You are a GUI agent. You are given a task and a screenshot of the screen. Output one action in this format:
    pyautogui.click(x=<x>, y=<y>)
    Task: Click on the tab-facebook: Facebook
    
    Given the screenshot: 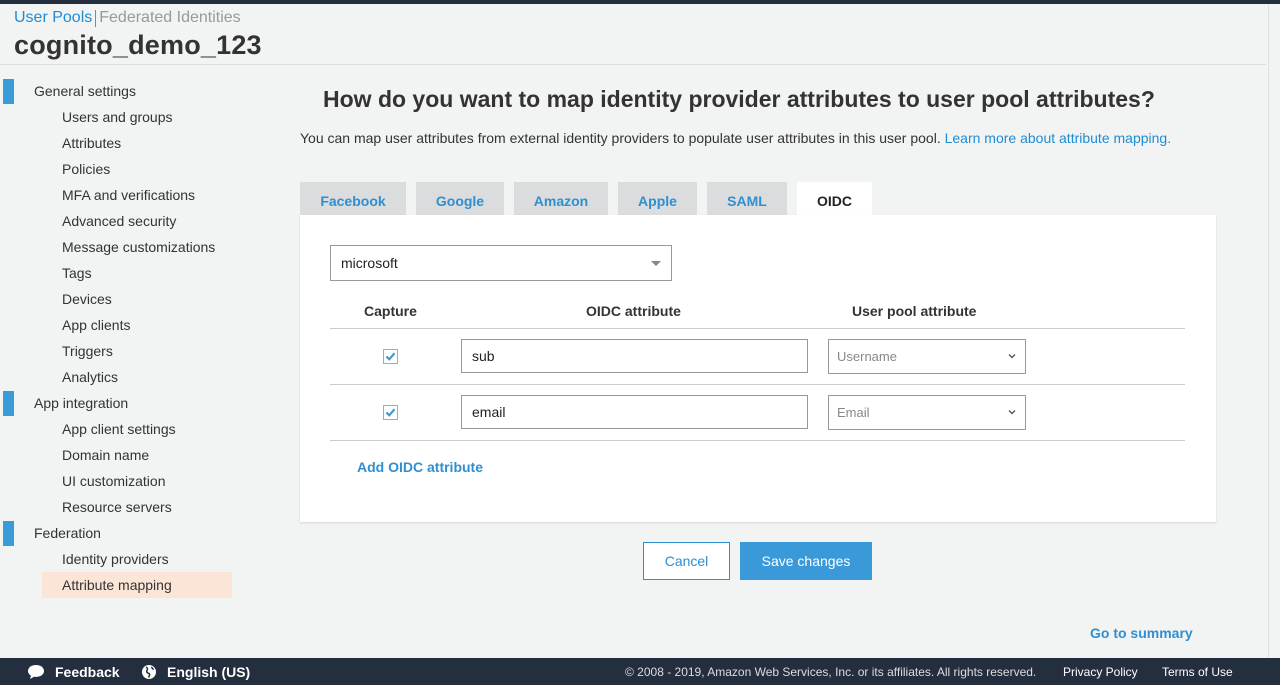 What is the action you would take?
    pyautogui.click(x=353, y=198)
    